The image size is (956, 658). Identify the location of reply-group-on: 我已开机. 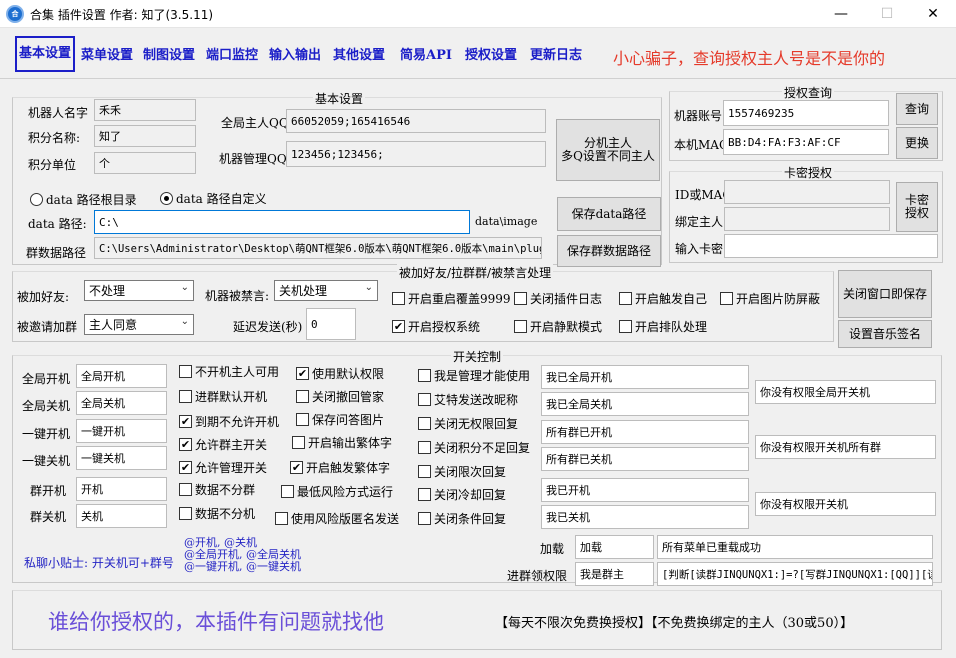
(645, 490).